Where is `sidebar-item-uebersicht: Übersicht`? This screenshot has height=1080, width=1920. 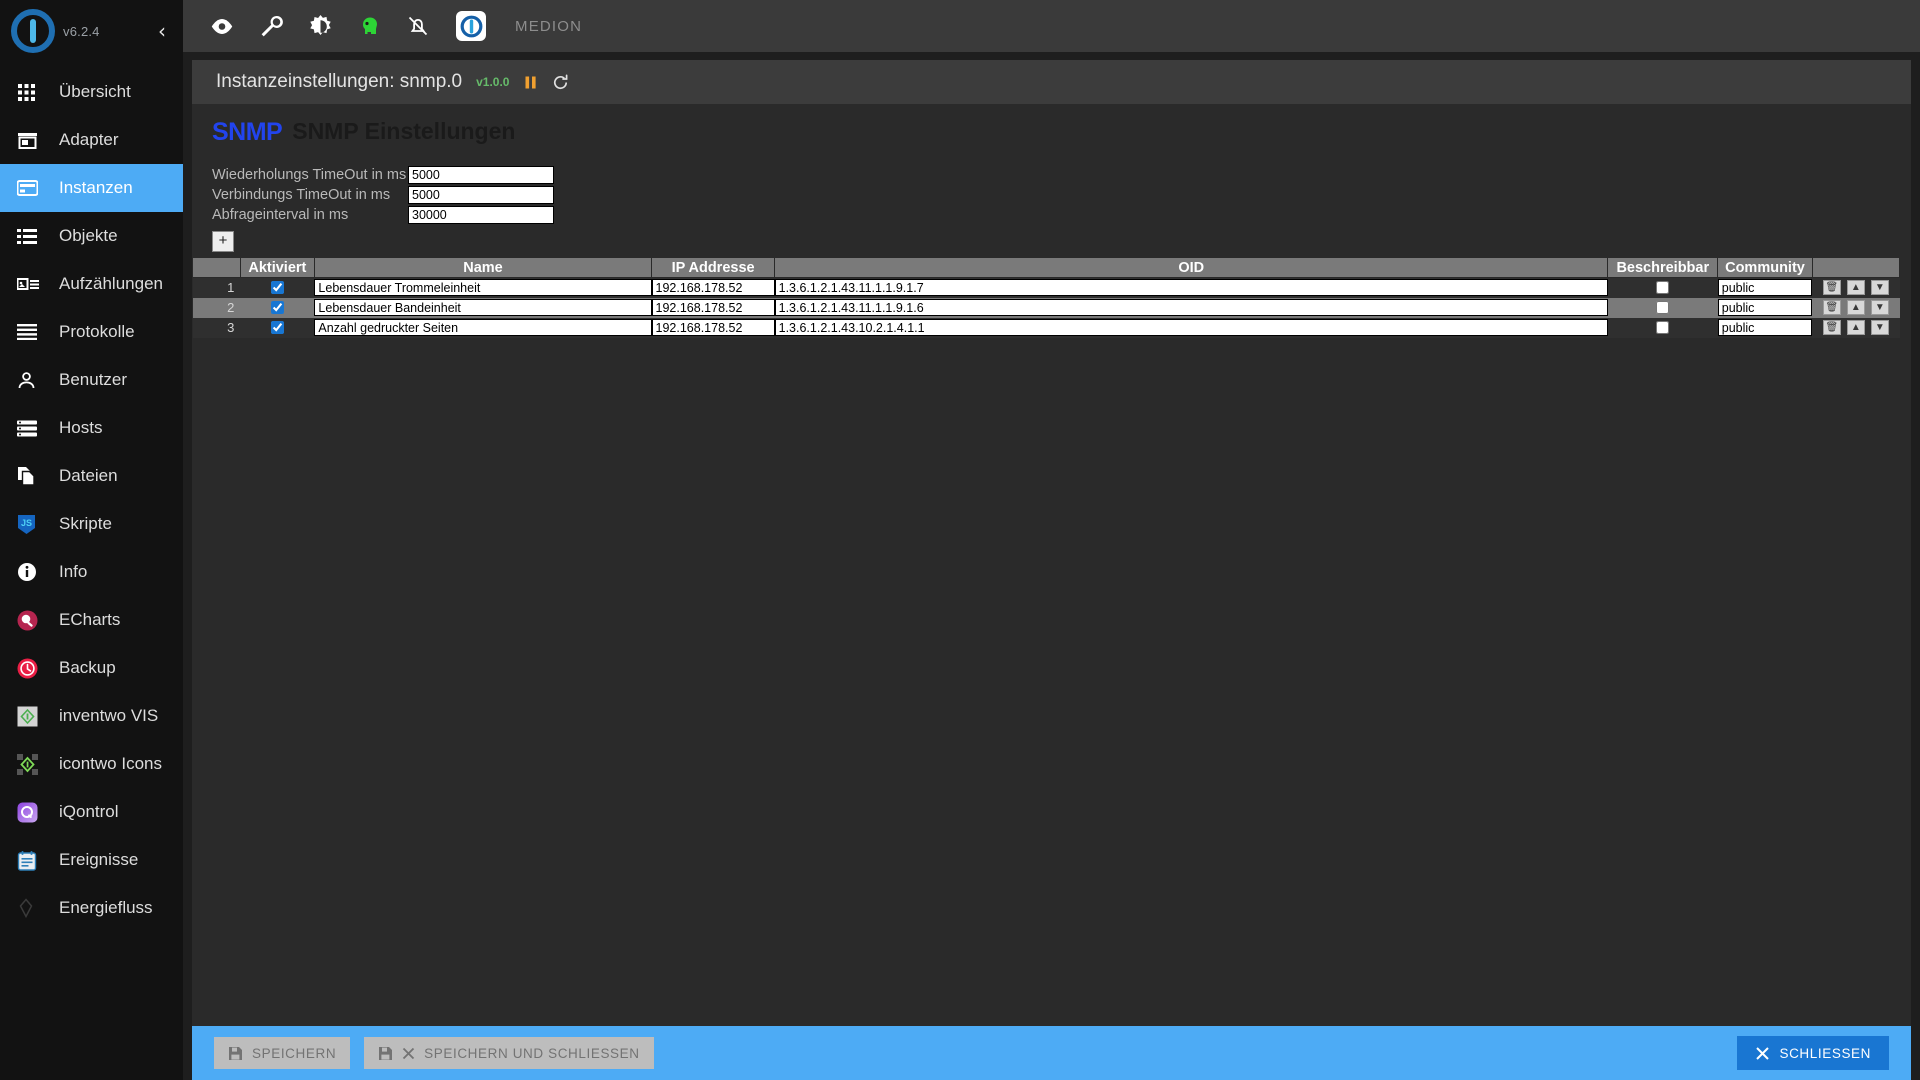
sidebar-item-uebersicht: Übersicht is located at coordinates (91, 92).